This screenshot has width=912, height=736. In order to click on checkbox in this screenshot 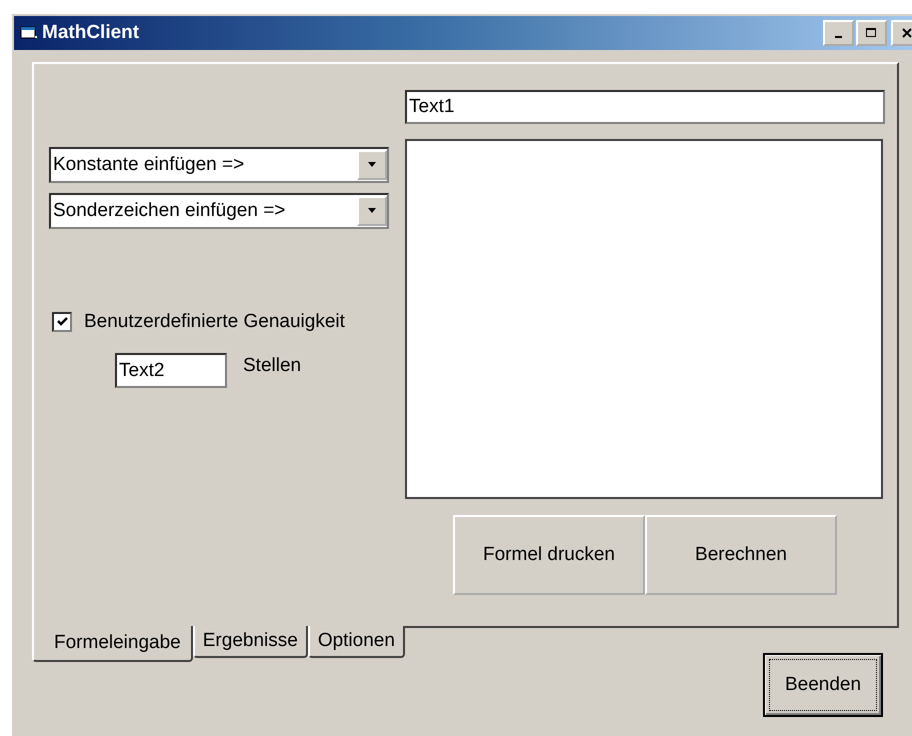, I will do `click(62, 322)`.